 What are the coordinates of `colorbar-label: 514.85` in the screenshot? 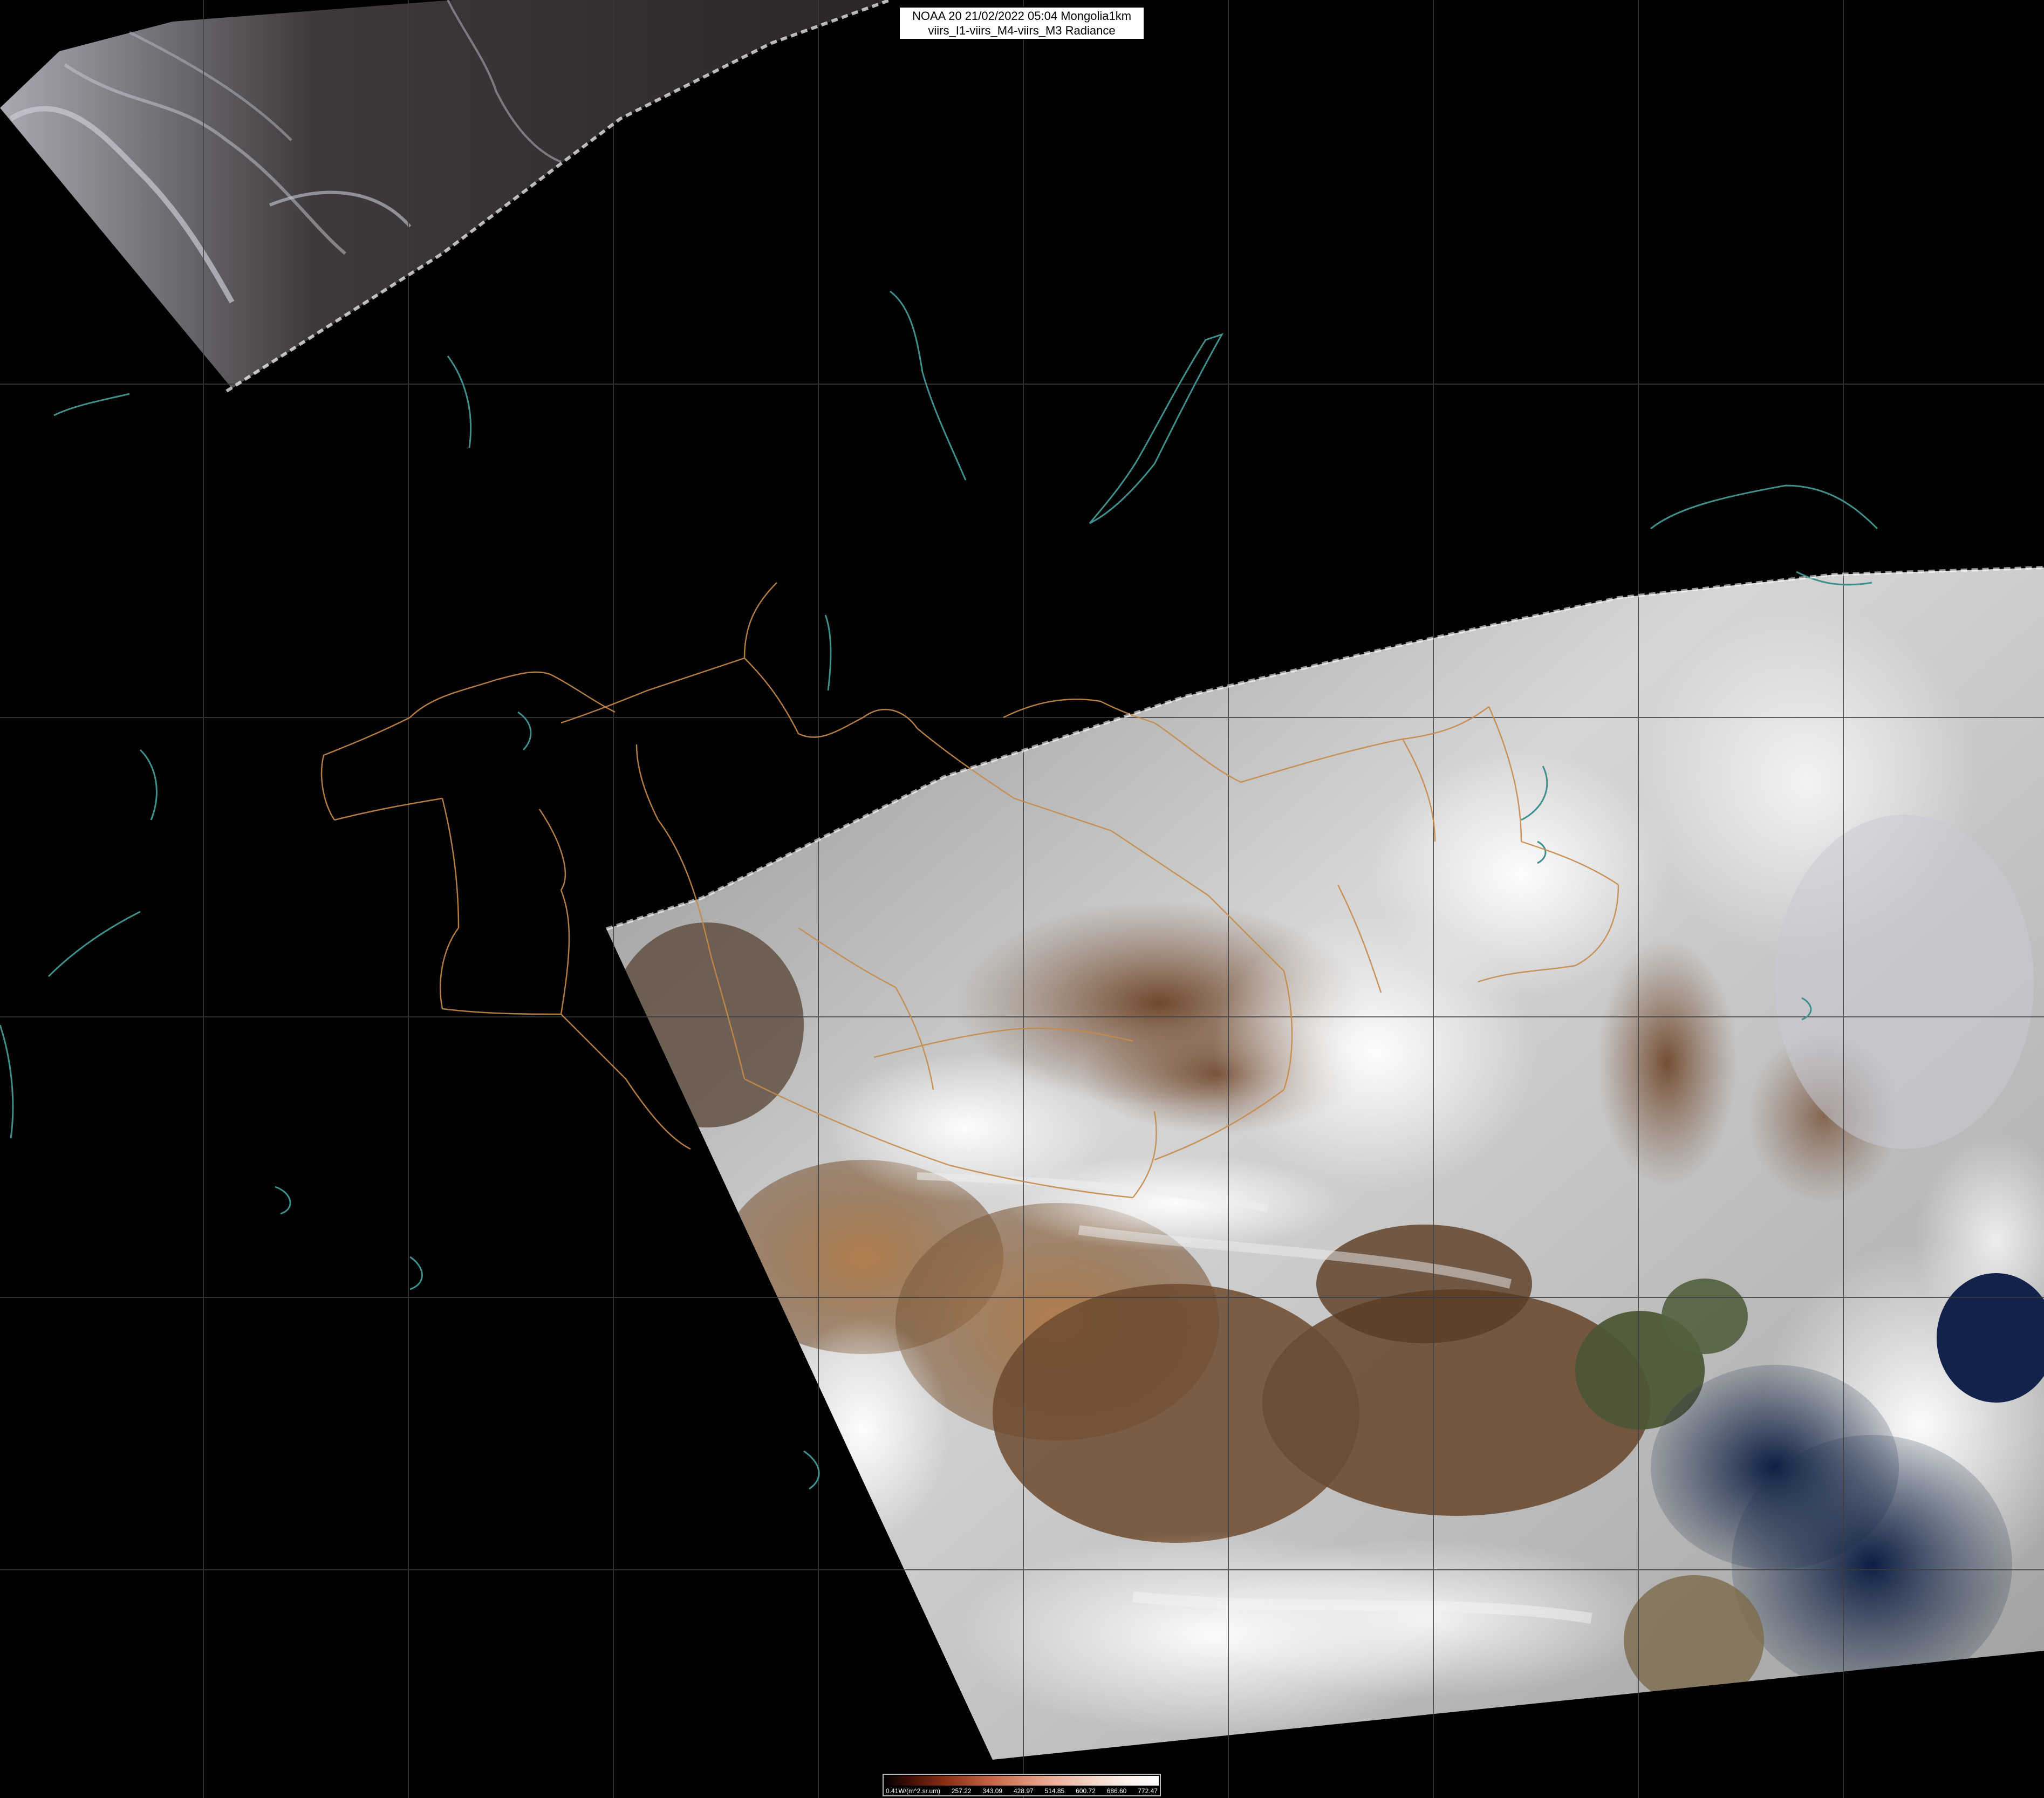 It's located at (1054, 1791).